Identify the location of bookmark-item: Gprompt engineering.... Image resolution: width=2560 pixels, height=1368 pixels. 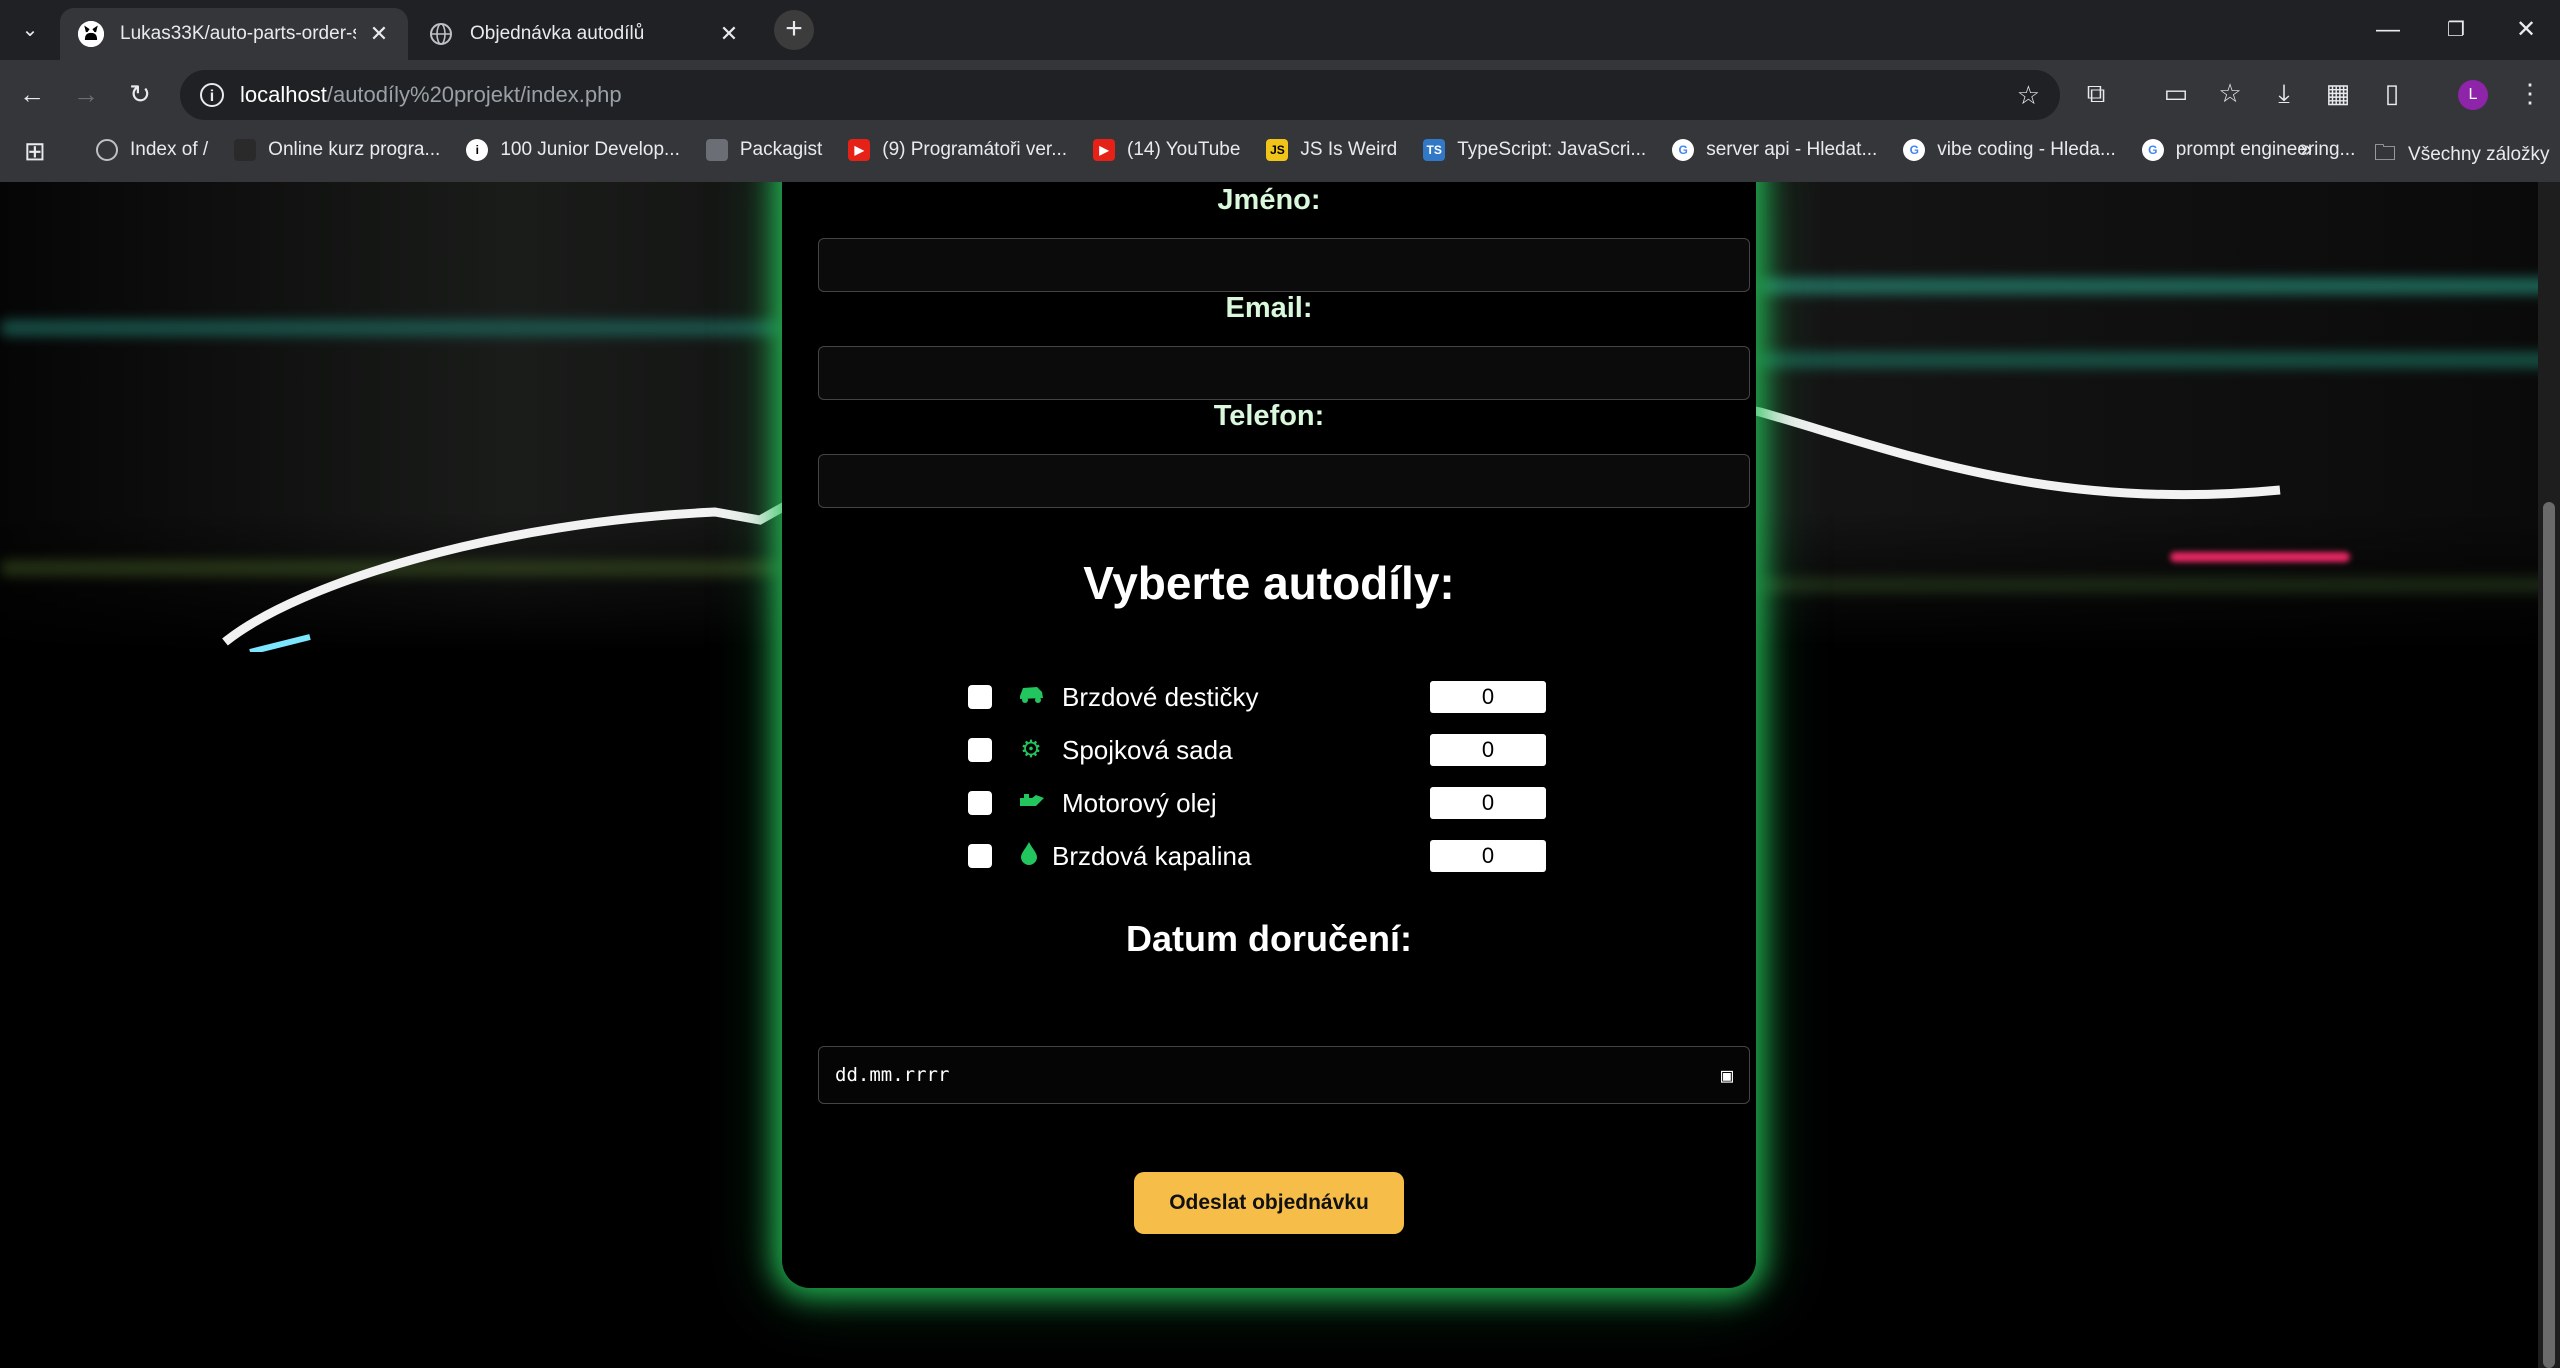
(2248, 150).